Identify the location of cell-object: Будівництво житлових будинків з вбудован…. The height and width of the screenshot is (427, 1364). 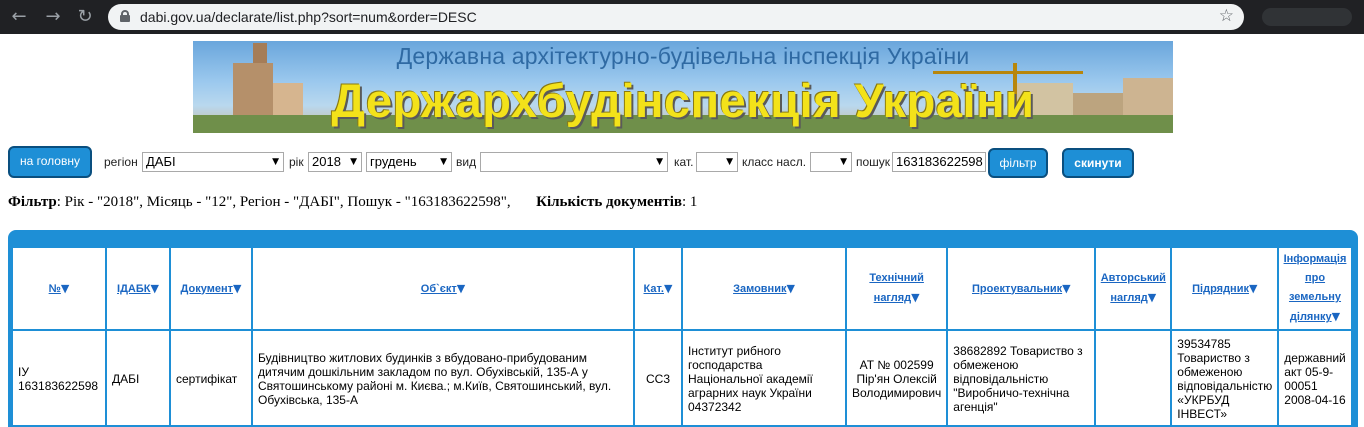
(443, 378).